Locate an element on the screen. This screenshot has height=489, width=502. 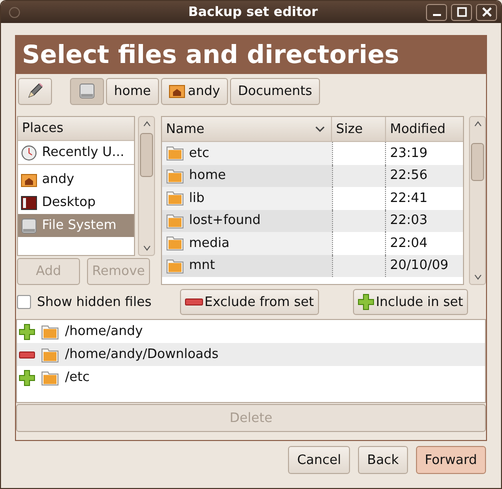
window-title: Backup set editor is located at coordinates (253, 12).